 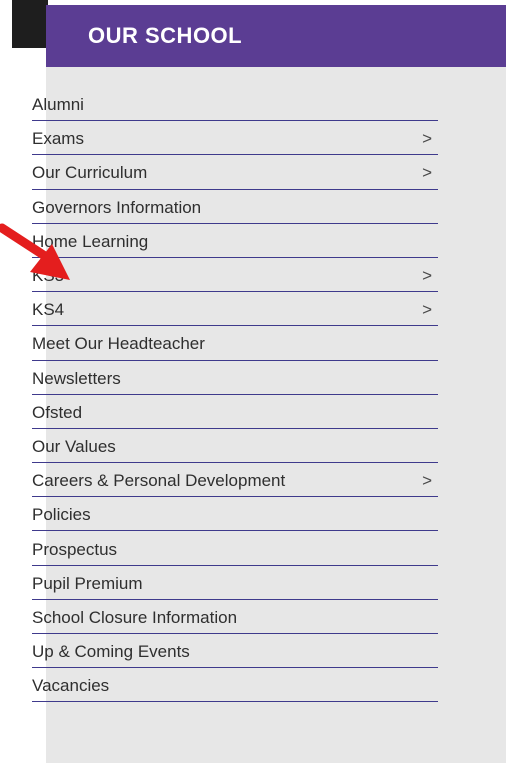 What do you see at coordinates (74, 446) in the screenshot?
I see `menu-item-label: Our Values` at bounding box center [74, 446].